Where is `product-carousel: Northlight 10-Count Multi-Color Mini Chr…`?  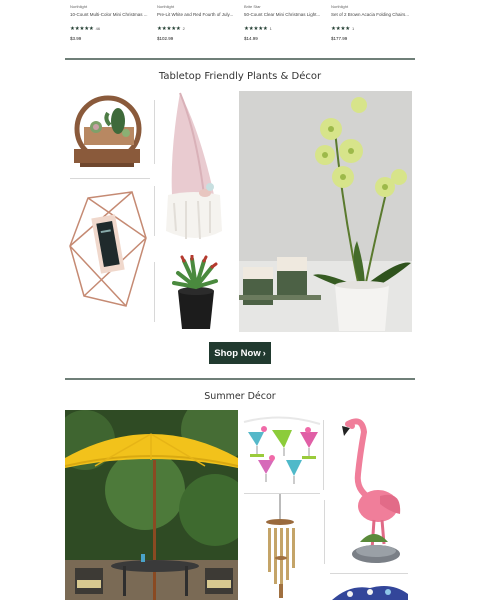
product-carousel: Northlight 10-Count Multi-Color Mini Chr… is located at coordinates (240, 23).